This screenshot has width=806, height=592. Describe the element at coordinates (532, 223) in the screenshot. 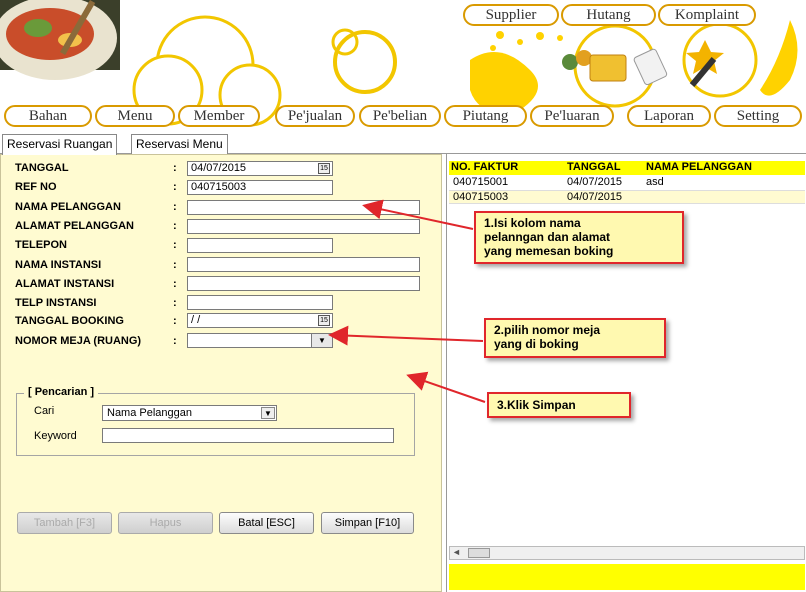

I see `callout-1-line-1: 1.Isi kolom nama` at that location.